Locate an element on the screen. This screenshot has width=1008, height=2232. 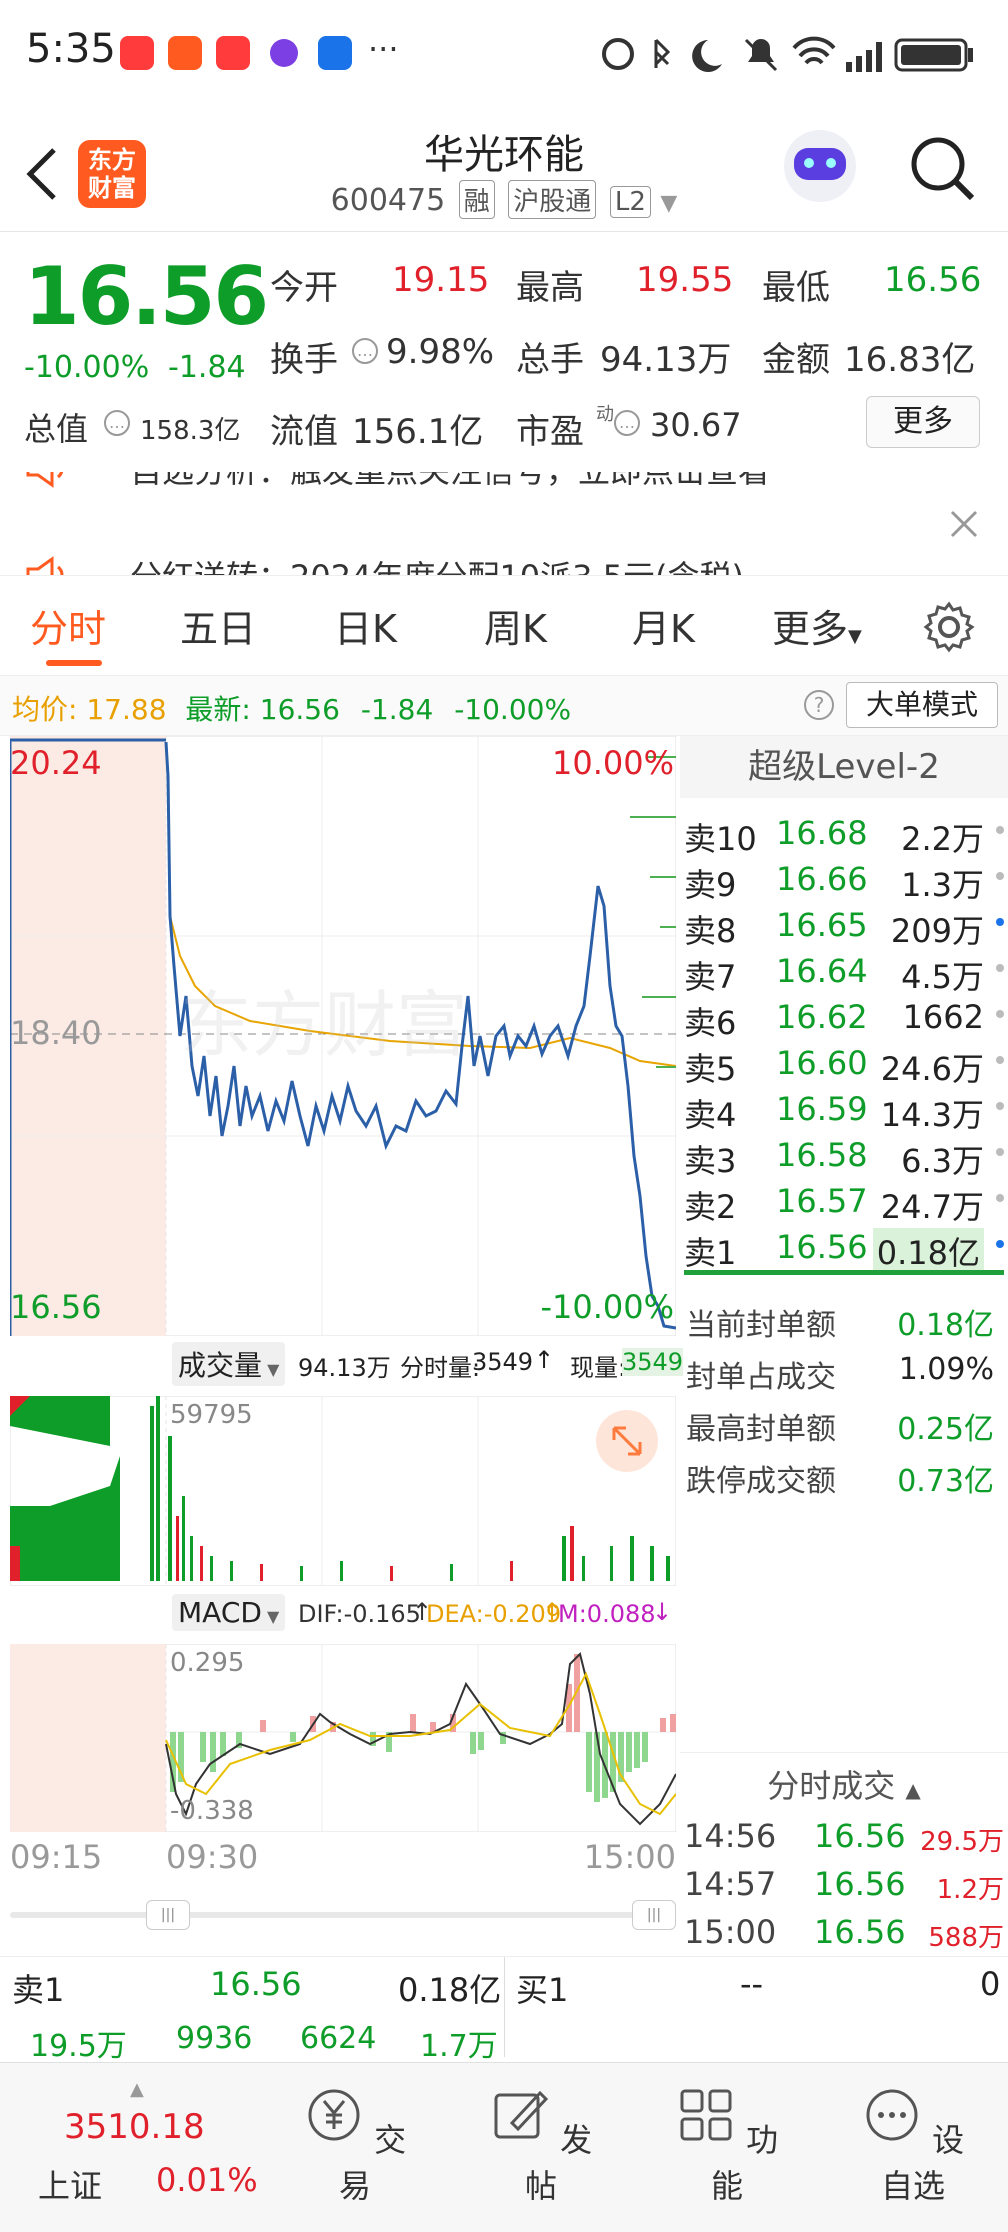
limit-stat-row: 跌停成交额 0.73亿 is located at coordinates (844, 1475).